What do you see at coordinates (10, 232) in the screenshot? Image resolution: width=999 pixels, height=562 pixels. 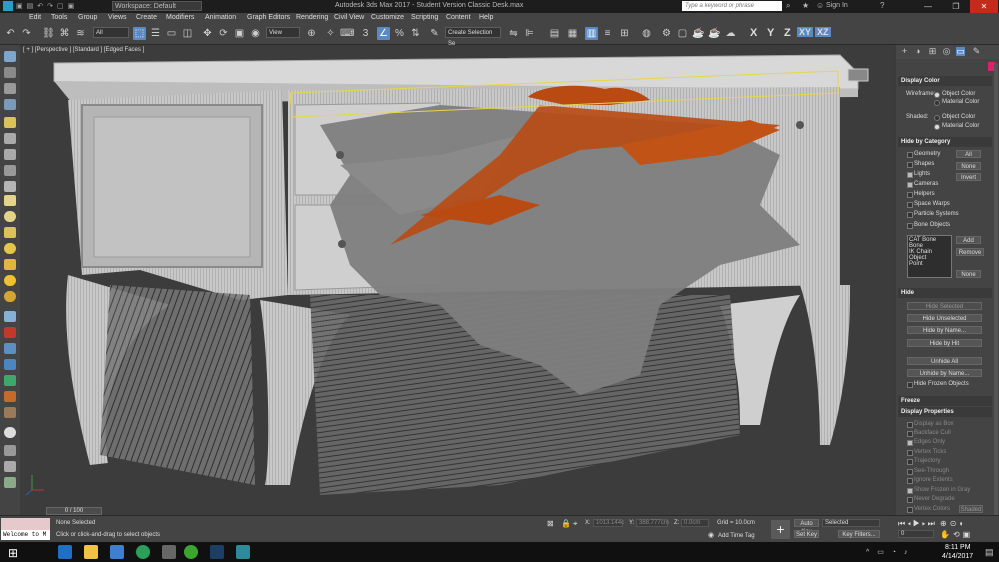 I see `cylinder-primitive-icon` at bounding box center [10, 232].